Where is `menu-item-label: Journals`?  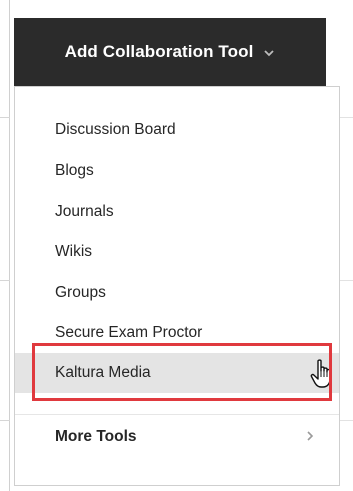 menu-item-label: Journals is located at coordinates (84, 211).